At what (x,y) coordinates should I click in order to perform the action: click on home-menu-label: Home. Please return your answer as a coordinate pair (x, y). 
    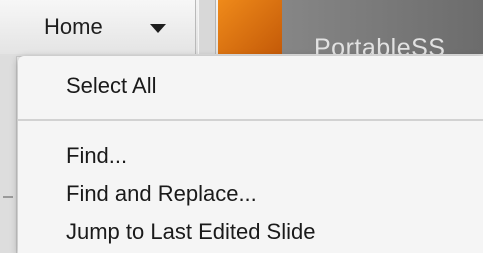
    Looking at the image, I should click on (73, 26).